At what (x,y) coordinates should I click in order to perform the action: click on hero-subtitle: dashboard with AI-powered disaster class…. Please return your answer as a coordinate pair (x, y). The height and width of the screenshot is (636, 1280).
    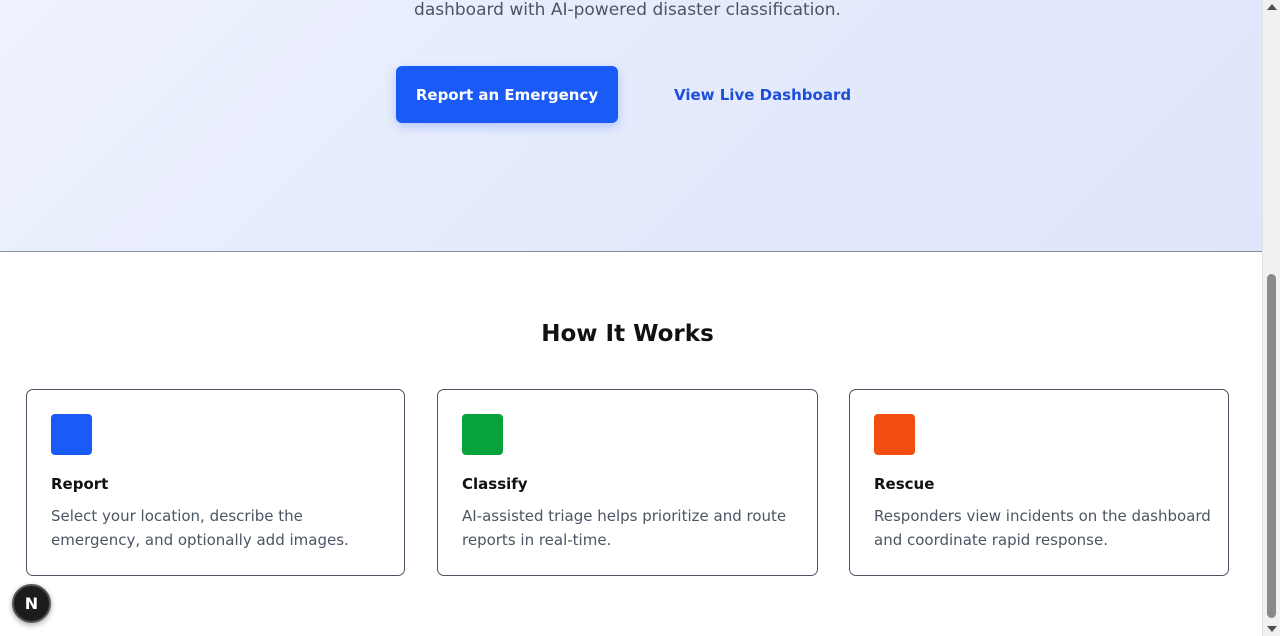
    Looking at the image, I should click on (627, 10).